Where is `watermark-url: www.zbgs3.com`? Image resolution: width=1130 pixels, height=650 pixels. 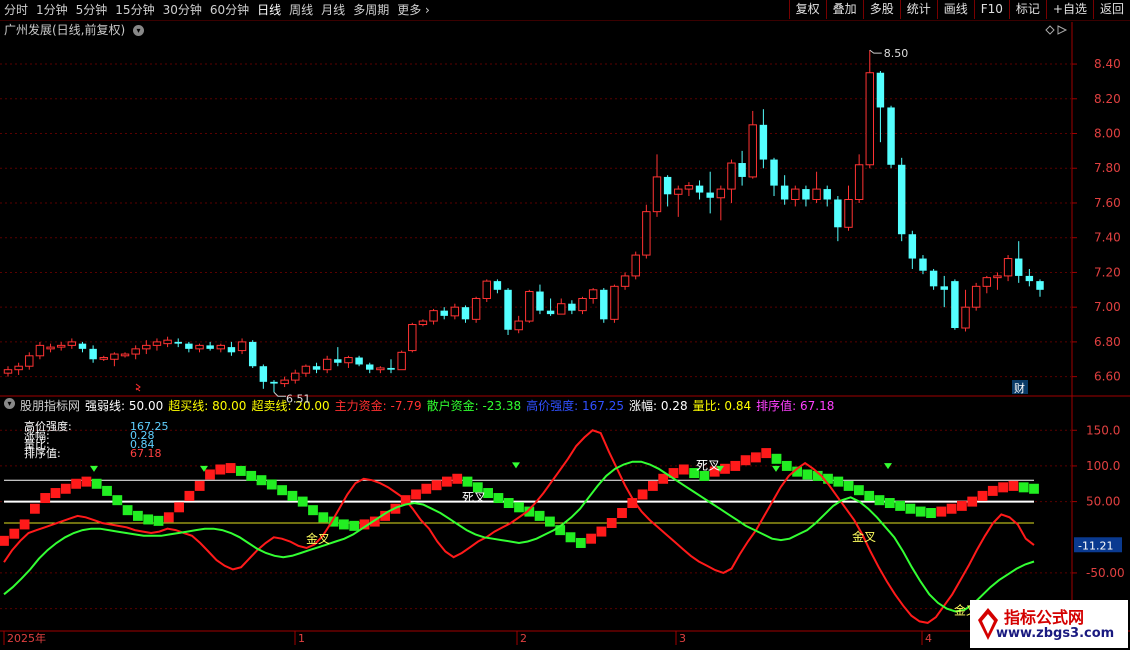 watermark-url: www.zbgs3.com is located at coordinates (1055, 633).